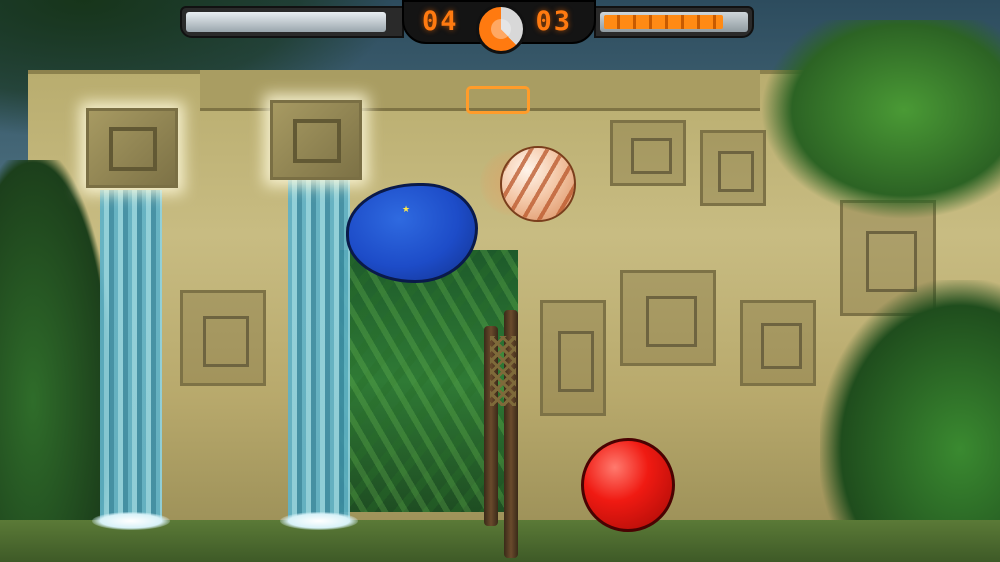  I want to click on timer-dial-icon, so click(501, 29).